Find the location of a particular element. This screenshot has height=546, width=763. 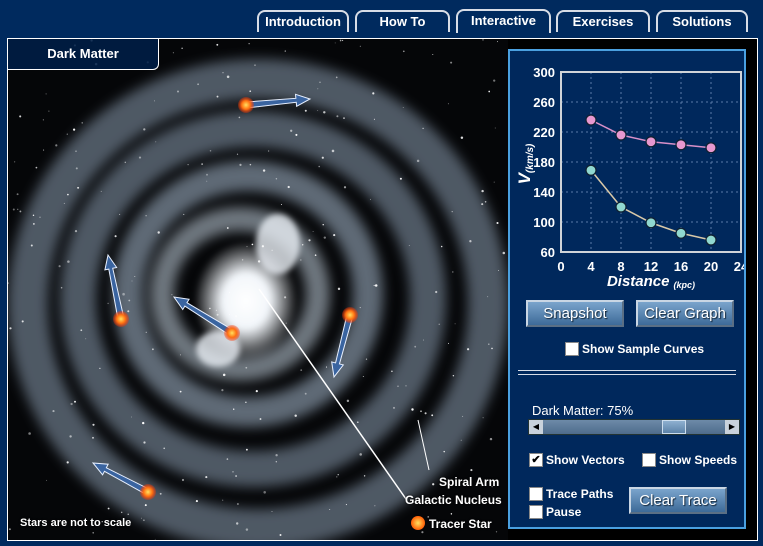

show-vectors-label: Show Vectors is located at coordinates (585, 460).